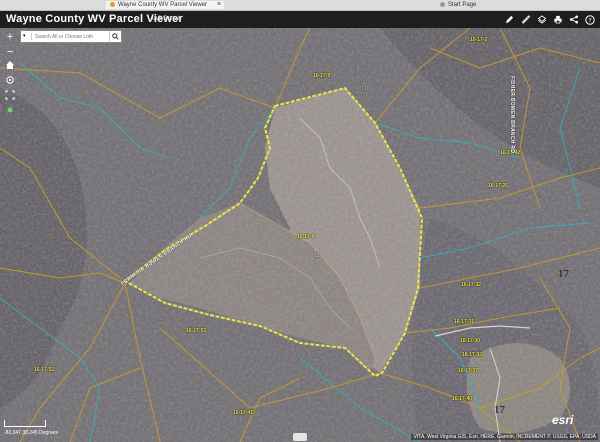 This screenshot has height=442, width=600. I want to click on home-button, so click(10, 67).